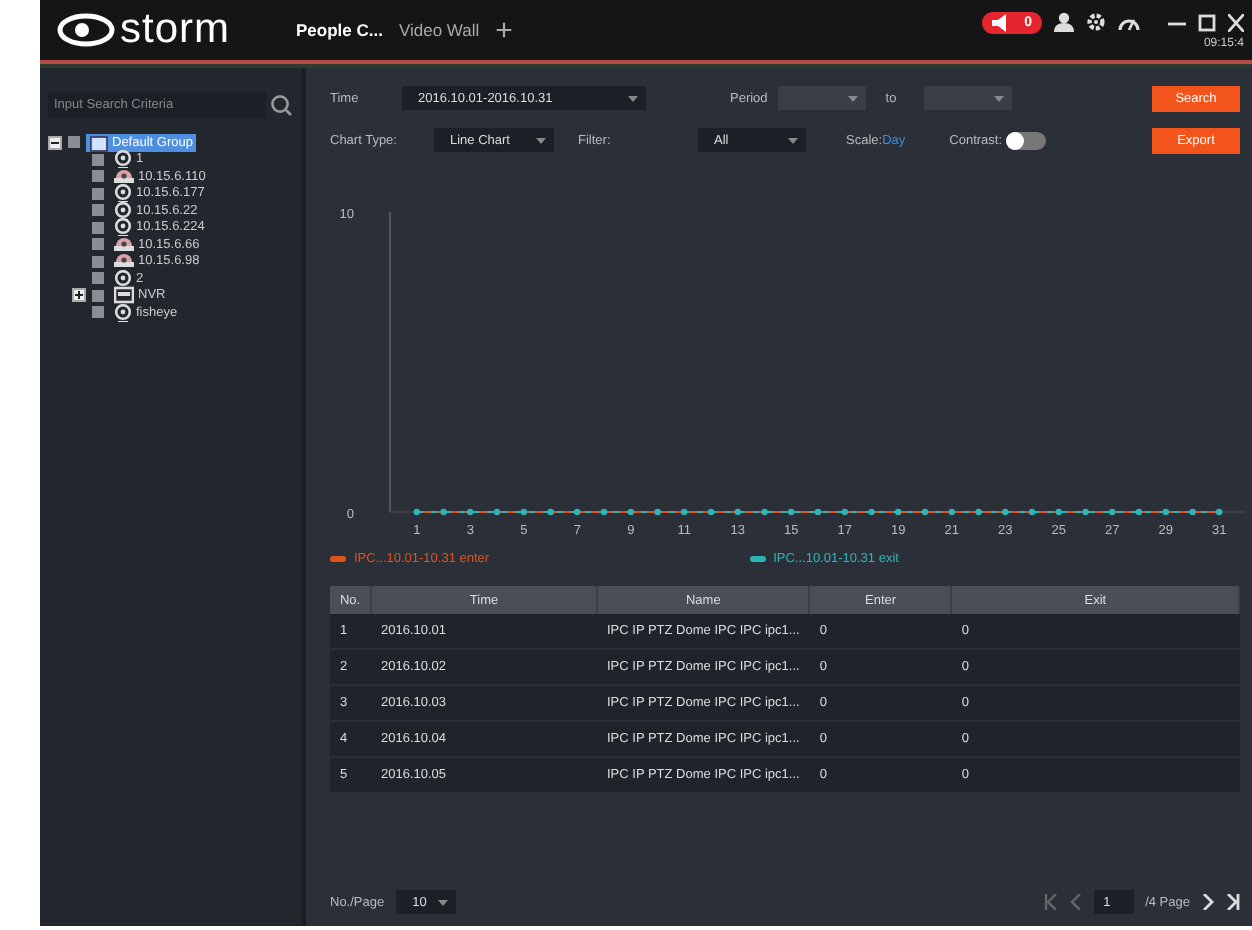 The width and height of the screenshot is (1252, 930). I want to click on recorder-icon, so click(124, 295).